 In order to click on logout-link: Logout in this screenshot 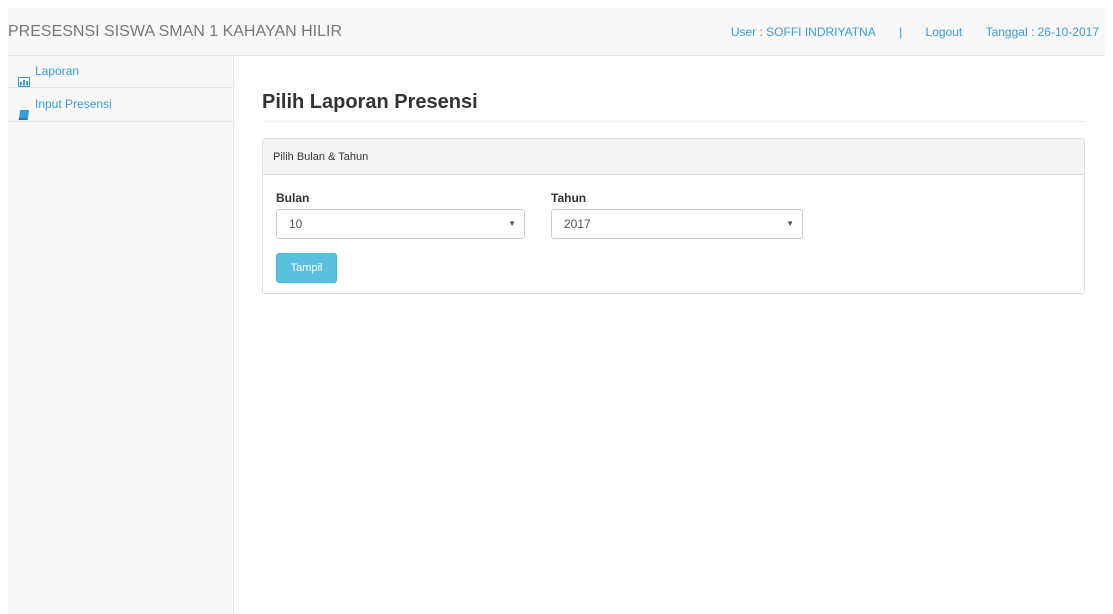, I will do `click(944, 32)`.